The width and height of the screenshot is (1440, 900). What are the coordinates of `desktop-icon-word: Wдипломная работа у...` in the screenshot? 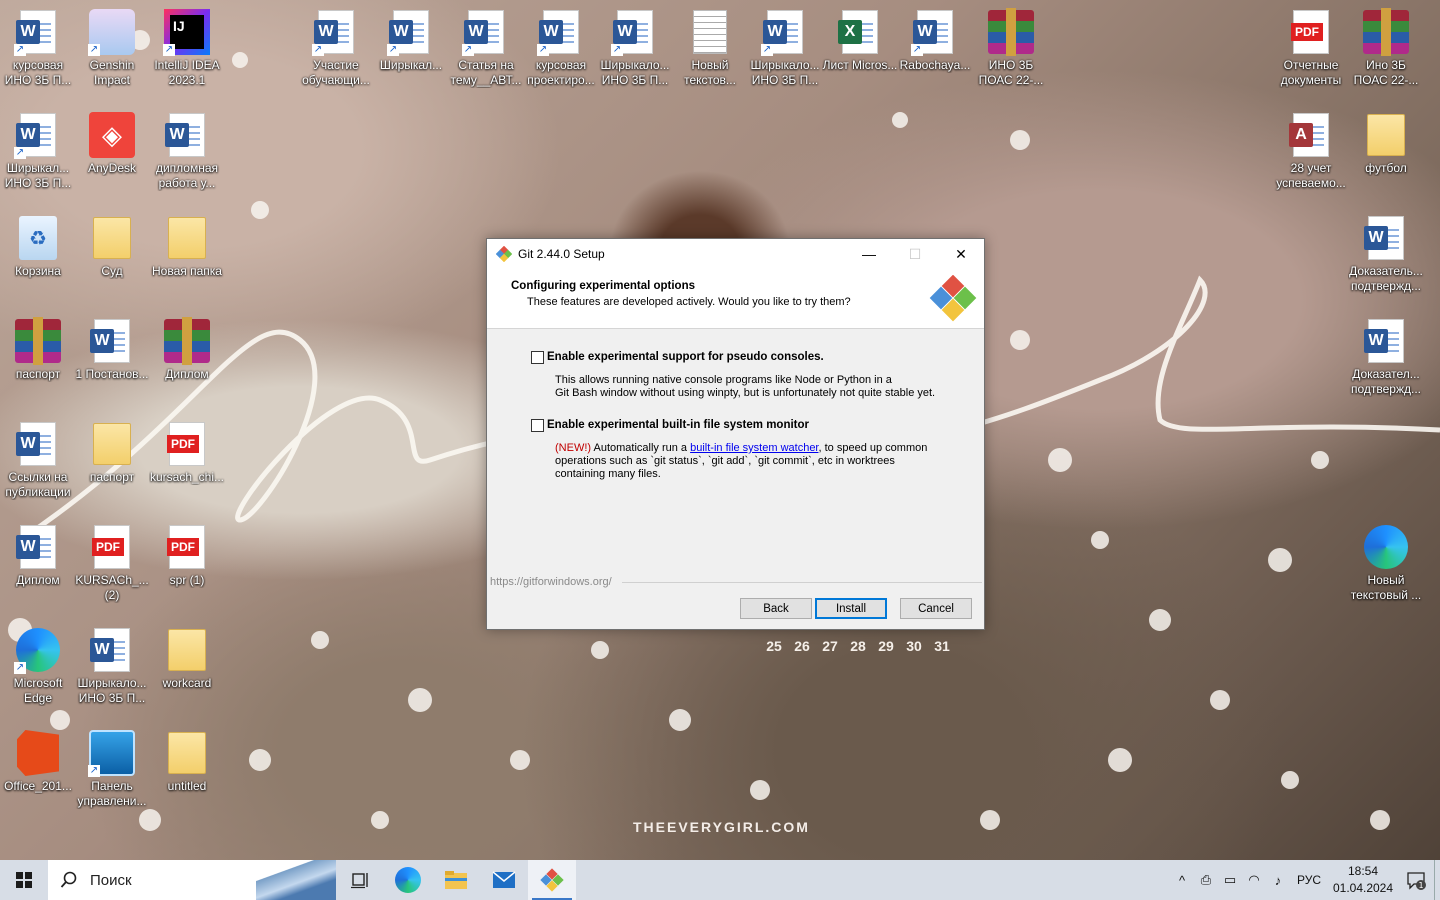 It's located at (187, 151).